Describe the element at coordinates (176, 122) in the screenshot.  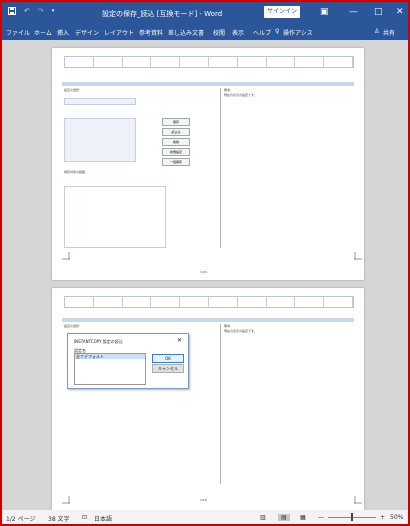
I see `save-button: 保存` at that location.